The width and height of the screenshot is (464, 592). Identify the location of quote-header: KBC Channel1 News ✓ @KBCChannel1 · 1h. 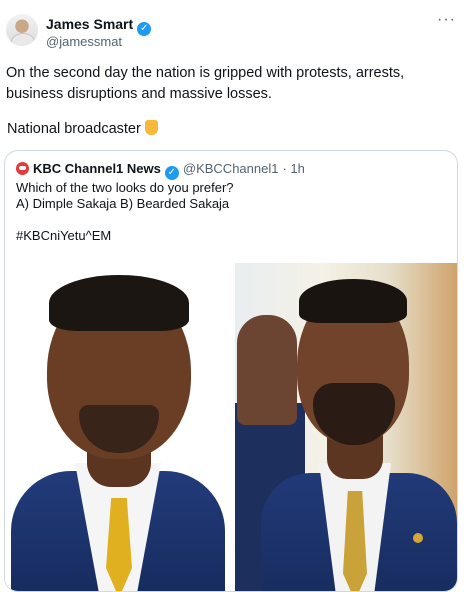
(160, 170).